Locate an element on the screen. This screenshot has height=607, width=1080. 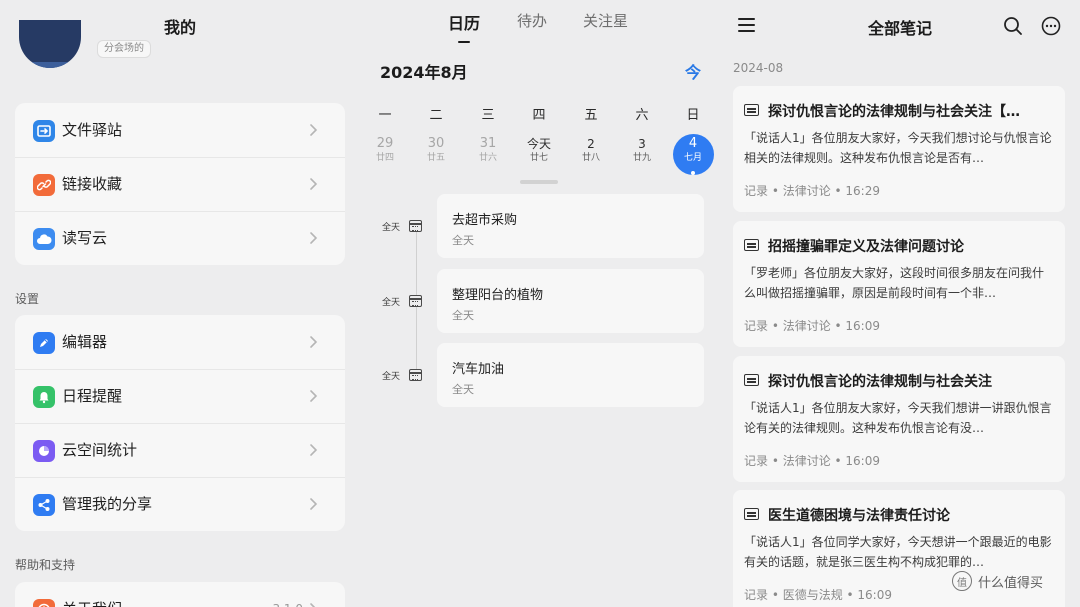
day-number: 29 is located at coordinates (385, 143).